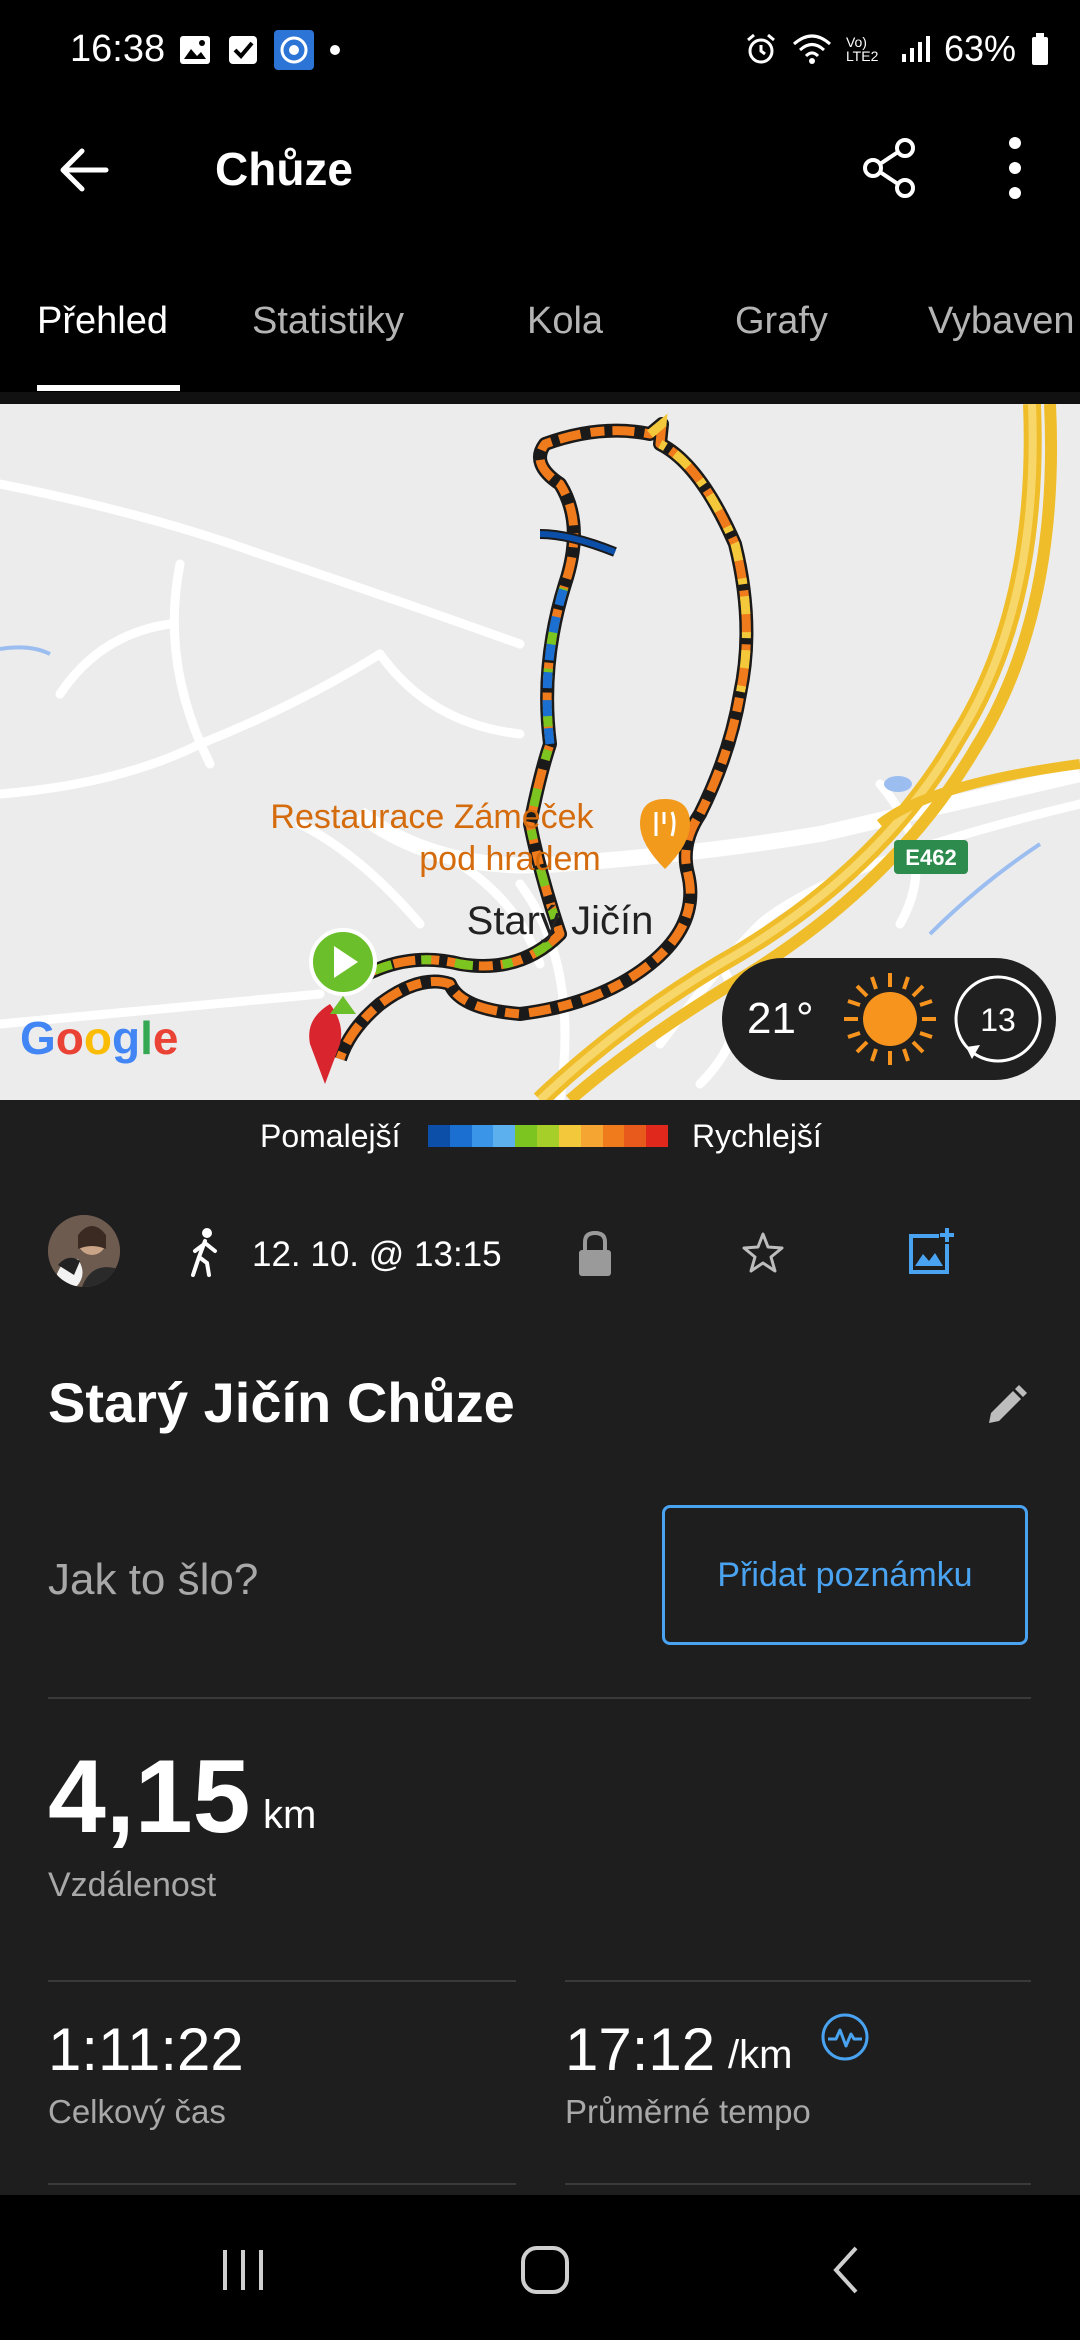 The height and width of the screenshot is (2340, 1080). I want to click on legend-color-bar, so click(548, 1136).